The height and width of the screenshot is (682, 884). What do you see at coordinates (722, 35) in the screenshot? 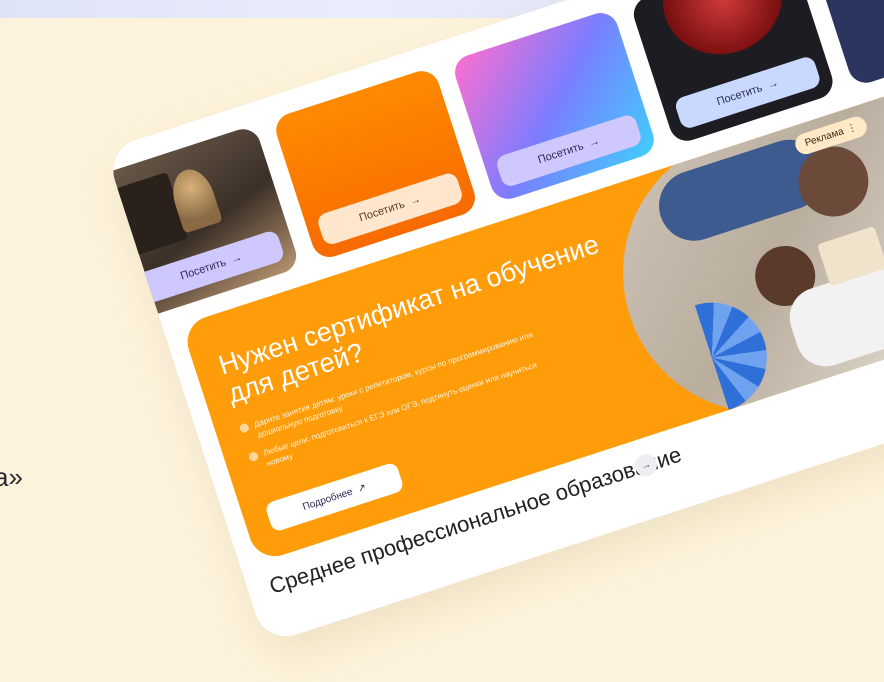
I see `flower-image` at bounding box center [722, 35].